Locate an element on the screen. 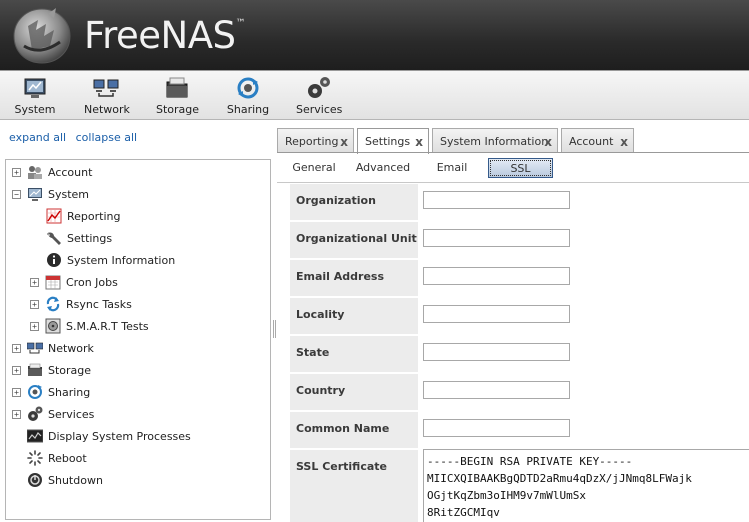  expand-all-link: expand all is located at coordinates (37, 137).